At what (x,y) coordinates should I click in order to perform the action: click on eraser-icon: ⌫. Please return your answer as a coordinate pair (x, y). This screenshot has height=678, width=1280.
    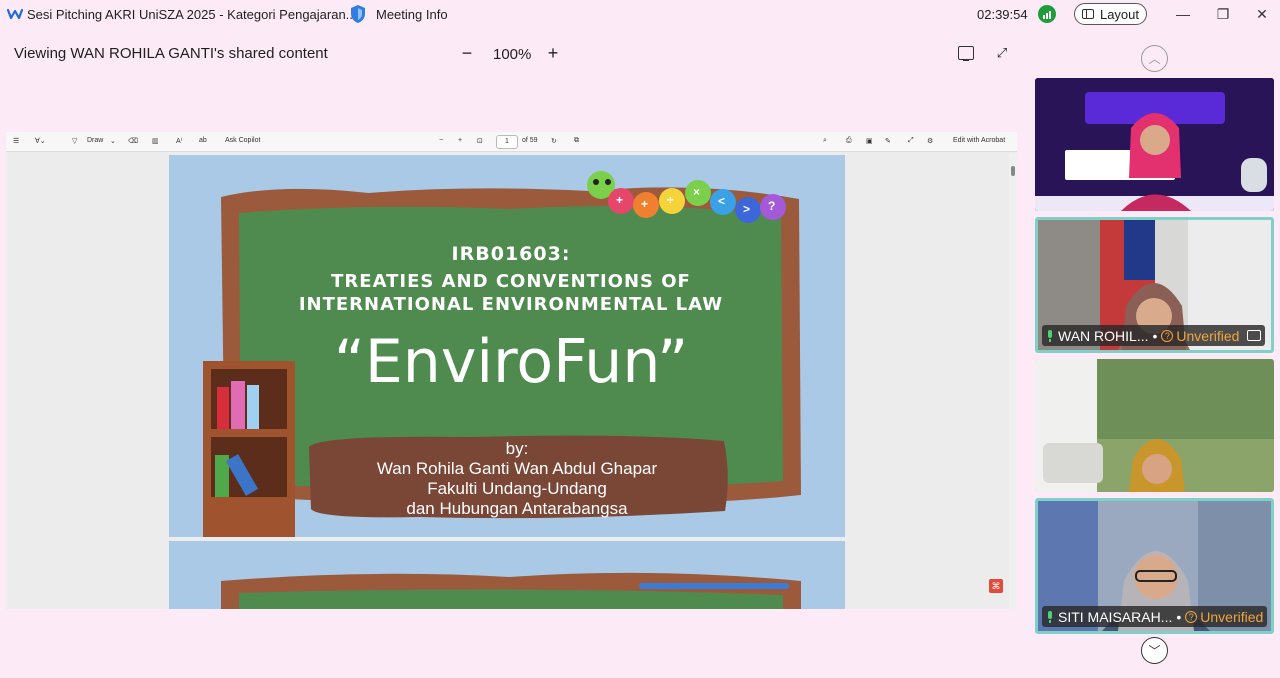
    Looking at the image, I should click on (133, 141).